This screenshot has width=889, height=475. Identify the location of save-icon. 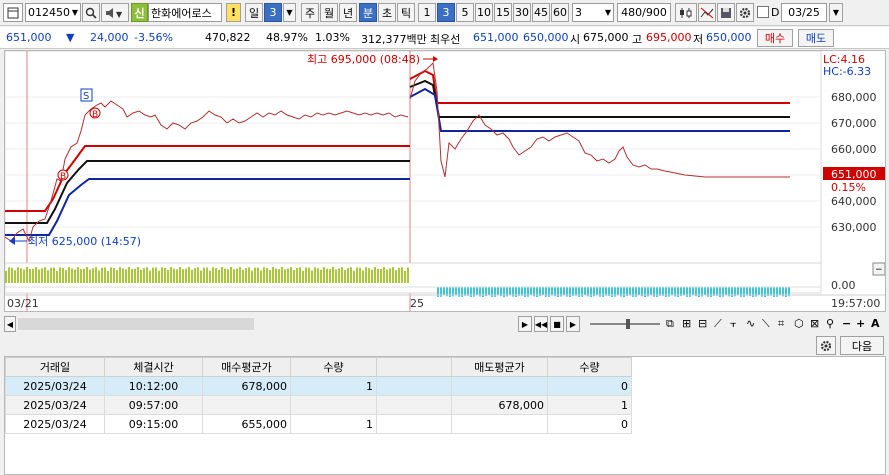
(726, 12).